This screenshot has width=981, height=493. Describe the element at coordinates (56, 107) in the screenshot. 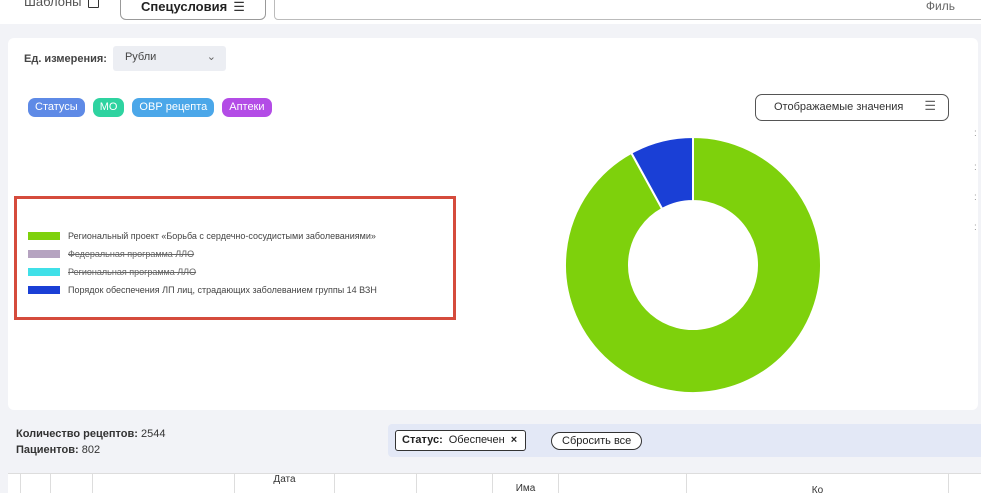

I see `tag-statuses: Статусы` at that location.